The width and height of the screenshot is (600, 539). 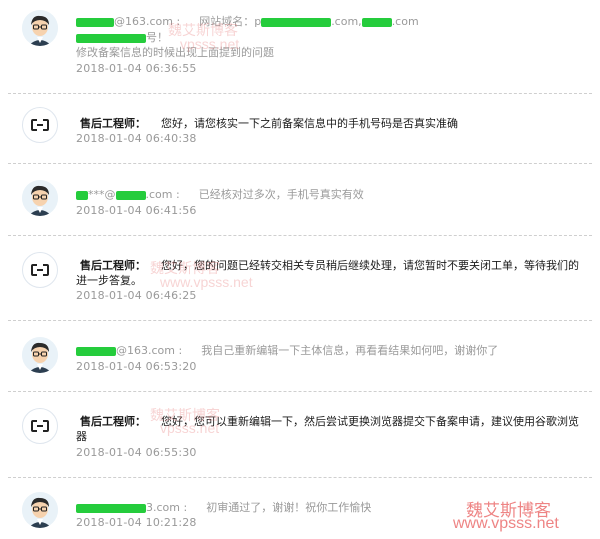 I want to click on message-header: @163.com : 我自己重新编辑一下主体信息，再看看结果如何吧，谢谢你了, so click(x=287, y=350).